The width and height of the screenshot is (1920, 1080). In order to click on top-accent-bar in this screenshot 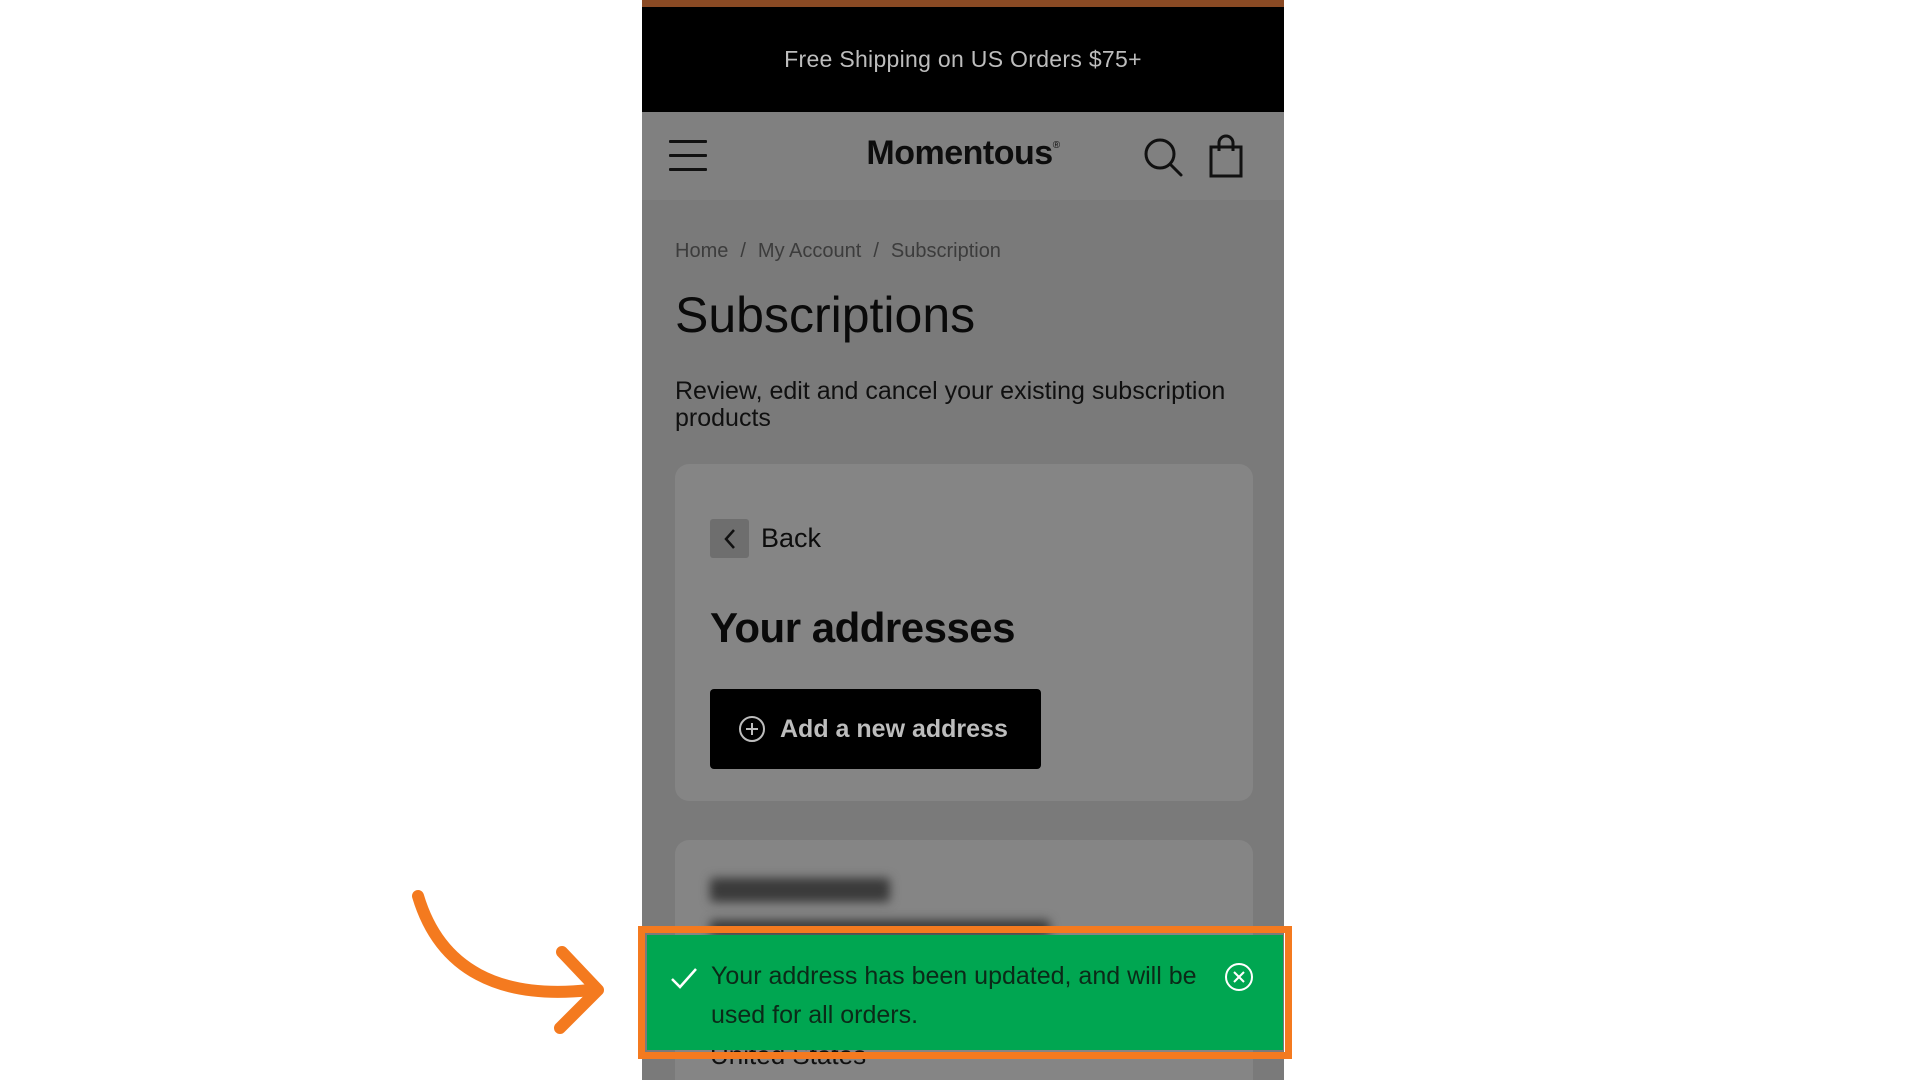, I will do `click(963, 3)`.